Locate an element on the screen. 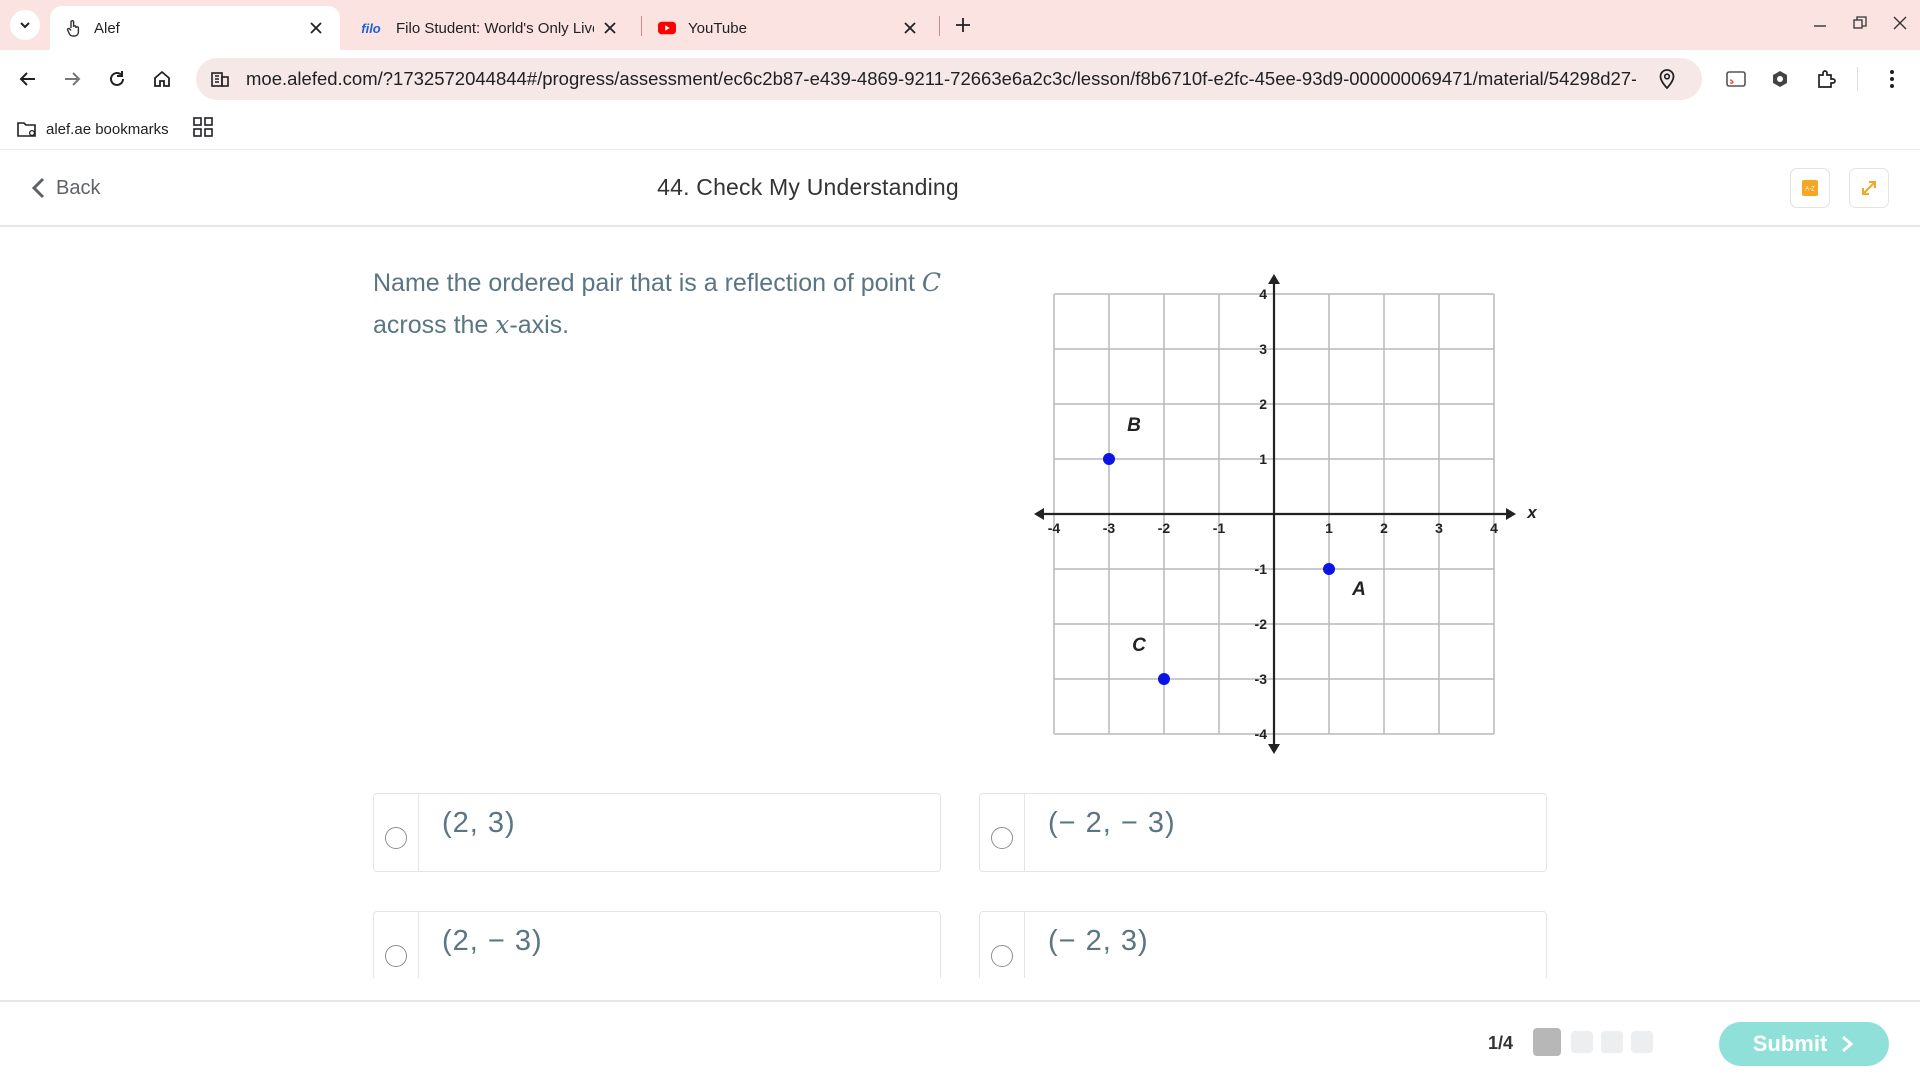 Image resolution: width=1920 pixels, height=1080 pixels. question-point: C is located at coordinates (931, 282).